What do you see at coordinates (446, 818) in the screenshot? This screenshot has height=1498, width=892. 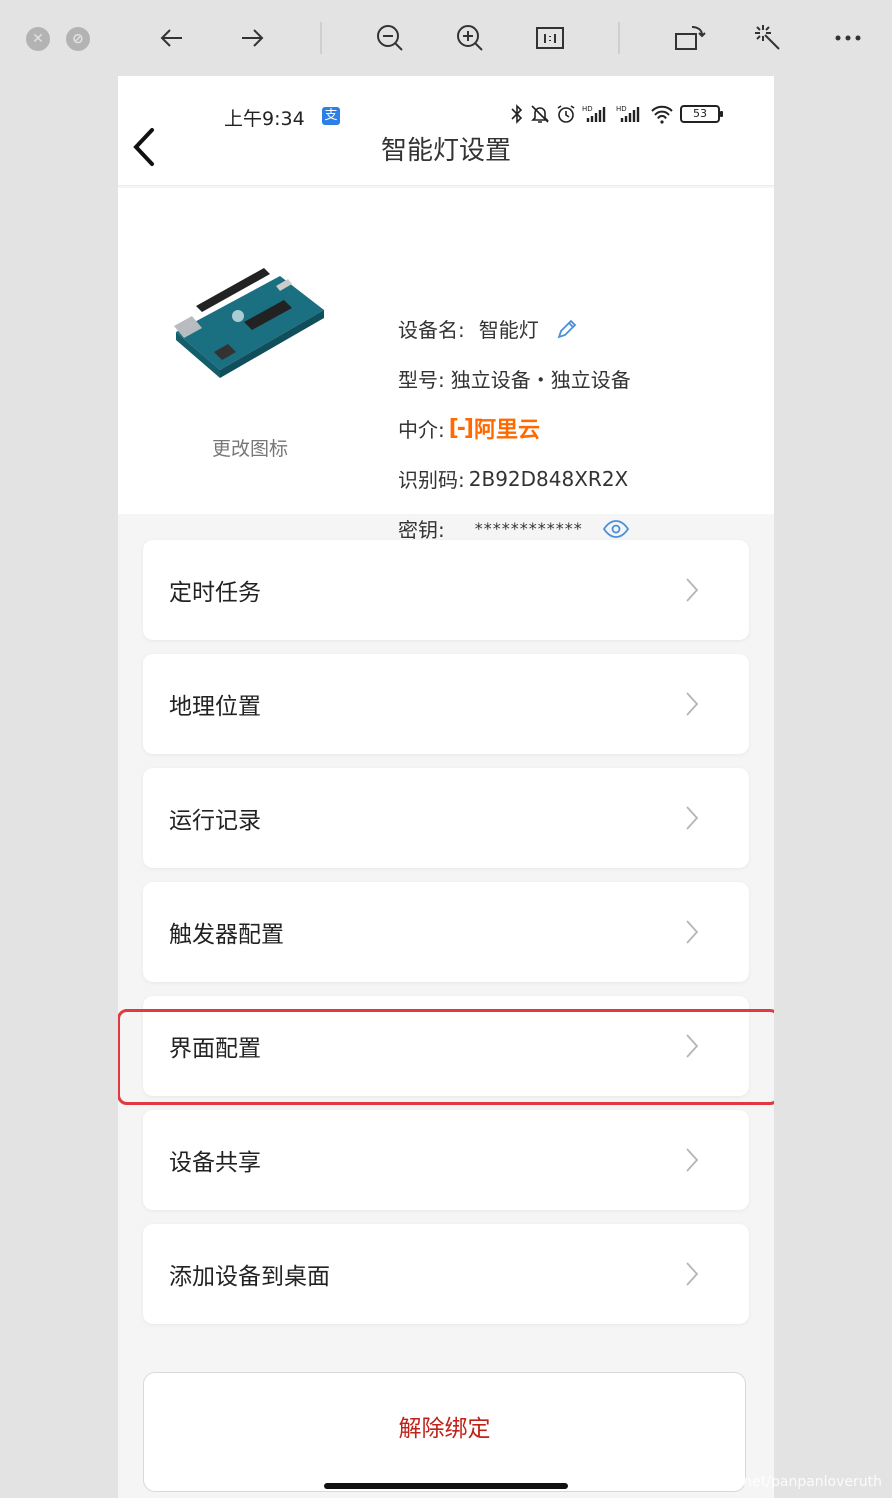 I see `menu-item-run-log: 运行记录` at bounding box center [446, 818].